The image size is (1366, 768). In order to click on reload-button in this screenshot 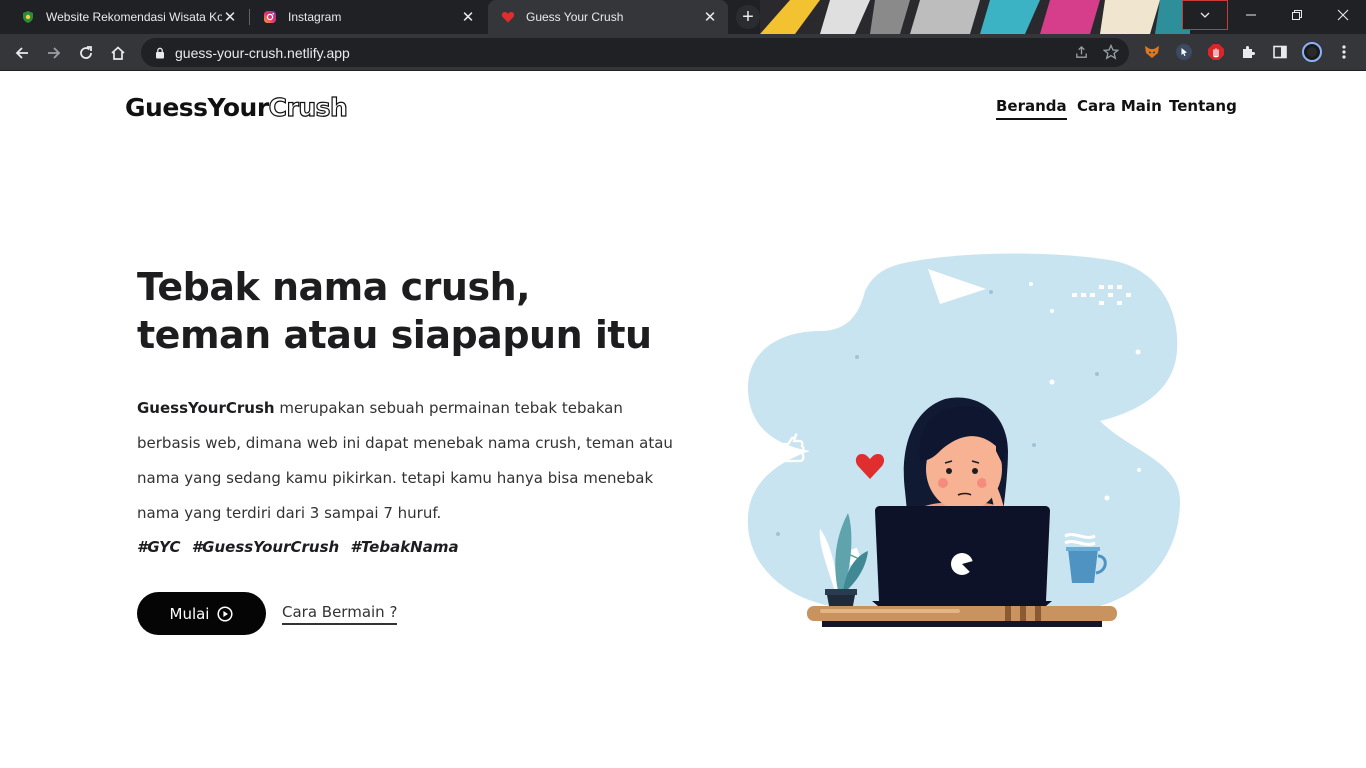, I will do `click(86, 53)`.